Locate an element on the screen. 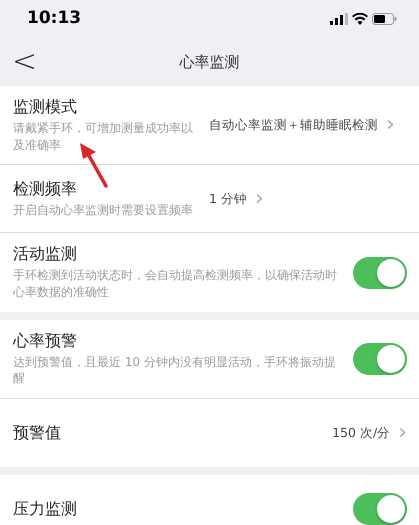  setting-title: 活动监测 is located at coordinates (45, 255).